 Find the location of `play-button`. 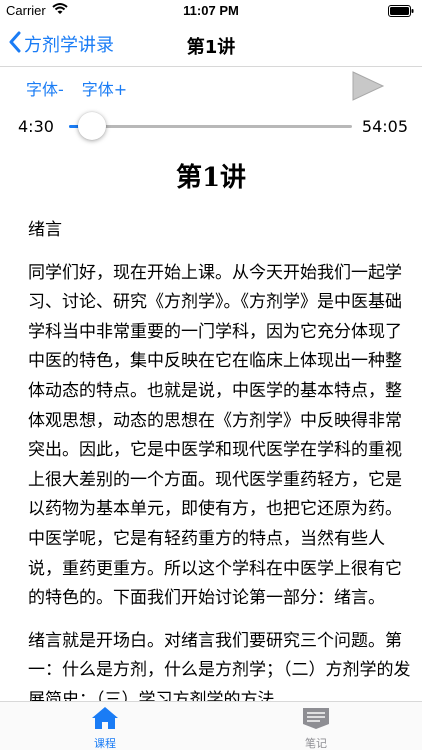

play-button is located at coordinates (368, 86).